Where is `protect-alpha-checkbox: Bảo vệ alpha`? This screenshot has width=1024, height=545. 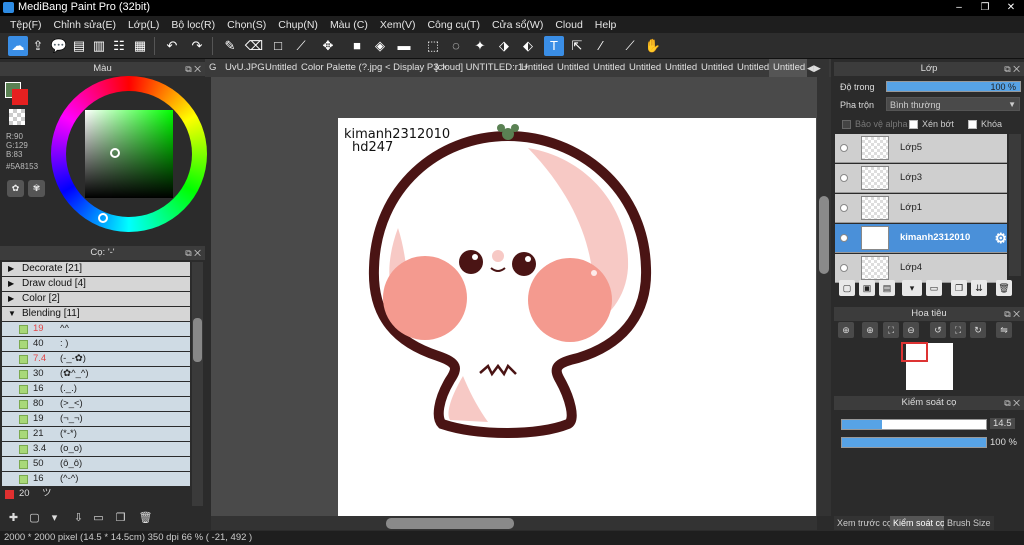
protect-alpha-checkbox: Bảo vệ alpha is located at coordinates (875, 124).